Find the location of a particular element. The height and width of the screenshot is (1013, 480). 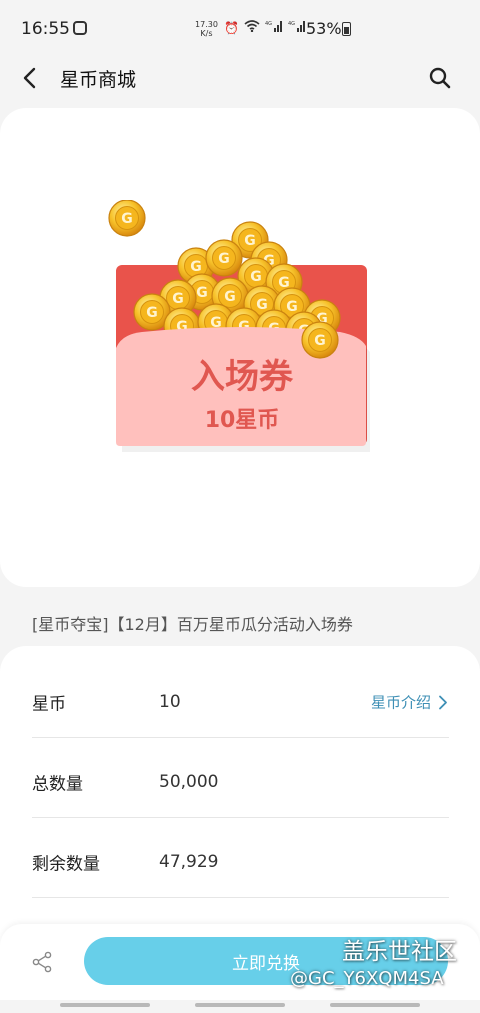

detail-row-coins: 星币 10 星币介绍 is located at coordinates (240, 698).